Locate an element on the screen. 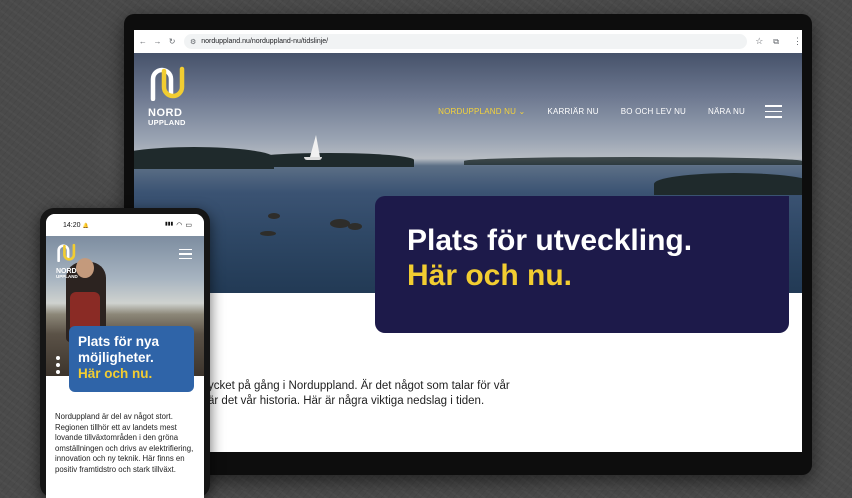 The width and height of the screenshot is (852, 498). hero-headline-accent: Här och nu. is located at coordinates (490, 275).